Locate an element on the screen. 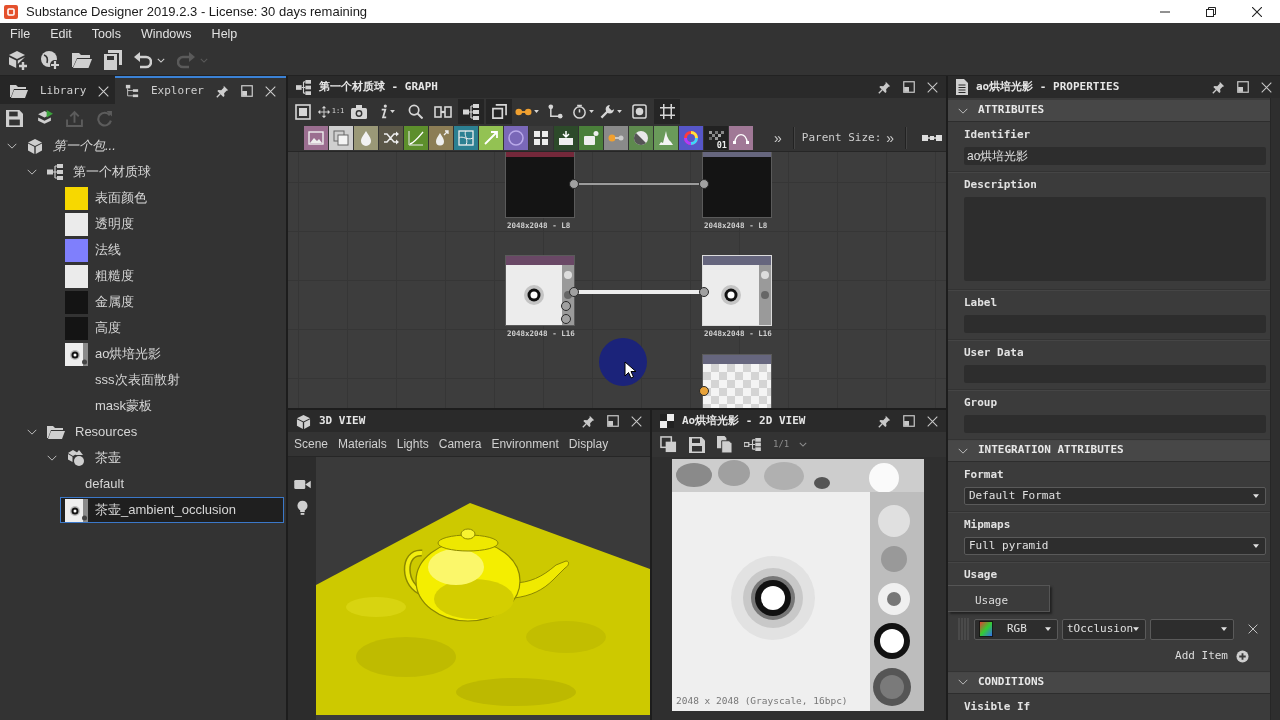 The height and width of the screenshot is (720, 1280). menu-item: Help is located at coordinates (224, 34).